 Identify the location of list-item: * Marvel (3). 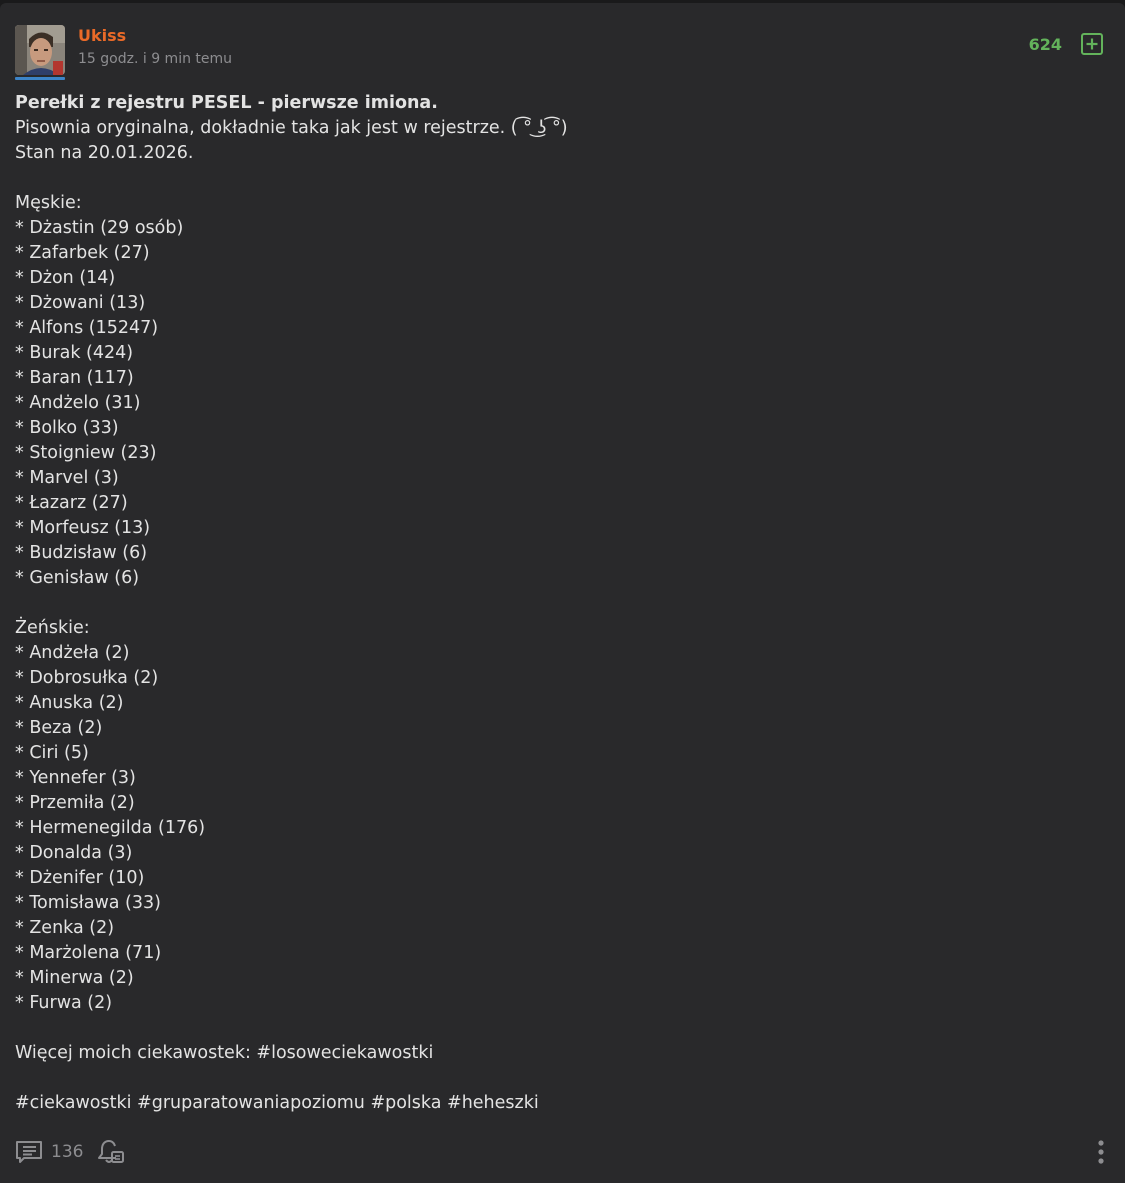
(67, 478).